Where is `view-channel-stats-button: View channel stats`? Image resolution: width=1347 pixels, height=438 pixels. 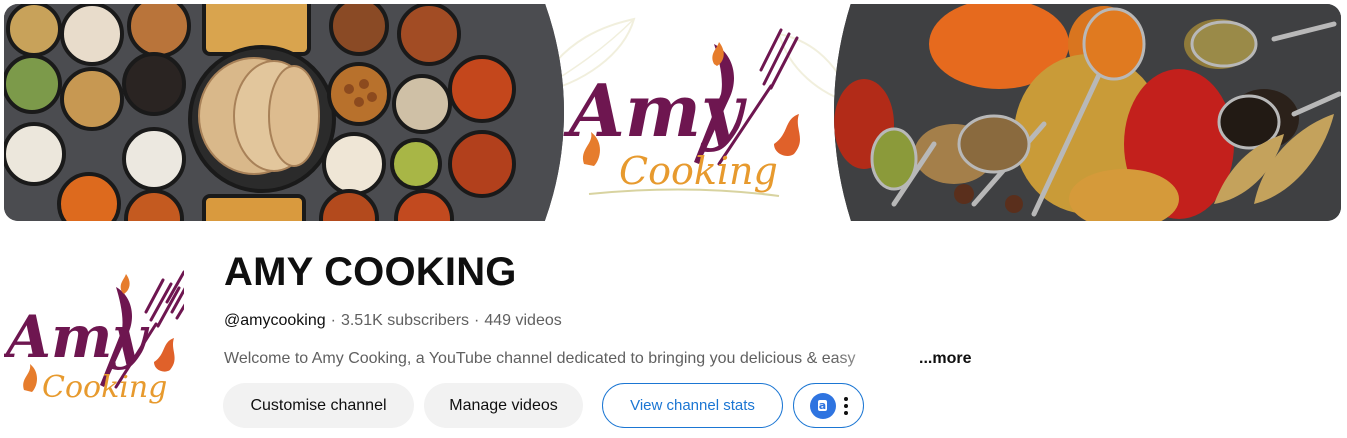 view-channel-stats-button: View channel stats is located at coordinates (692, 405).